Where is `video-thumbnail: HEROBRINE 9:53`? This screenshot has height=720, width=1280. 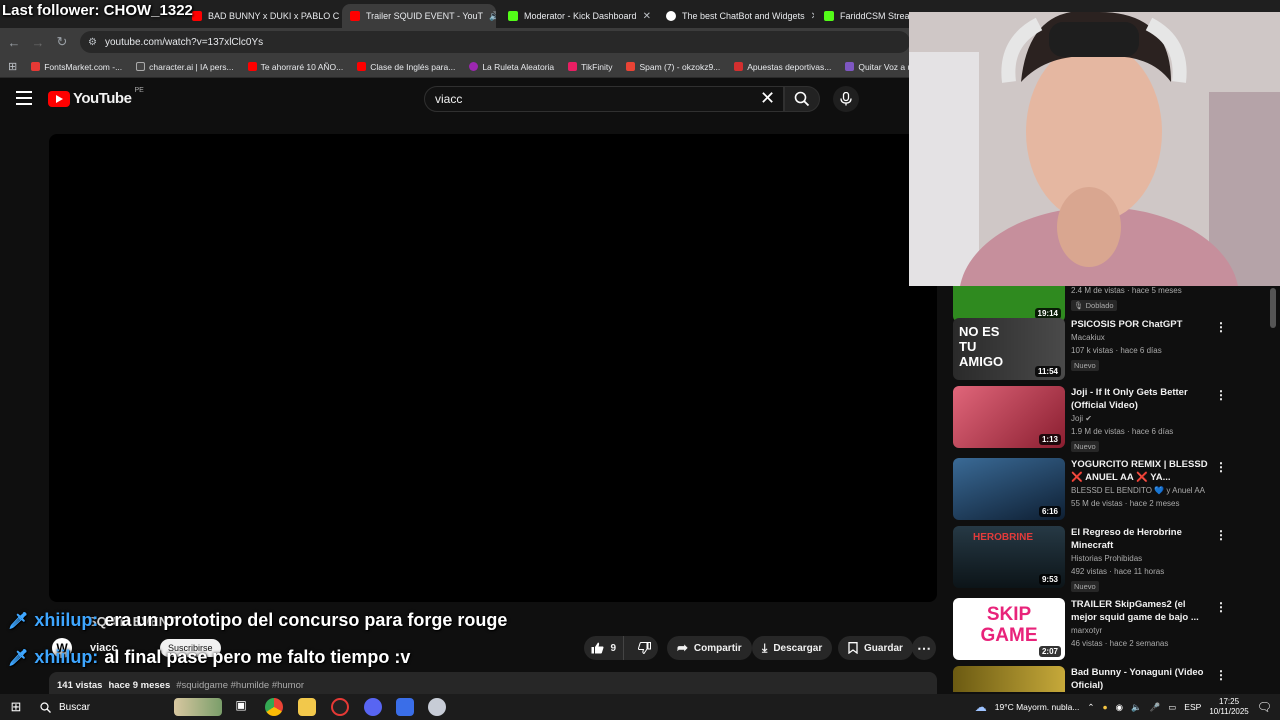
video-thumbnail: HEROBRINE 9:53 is located at coordinates (1009, 557).